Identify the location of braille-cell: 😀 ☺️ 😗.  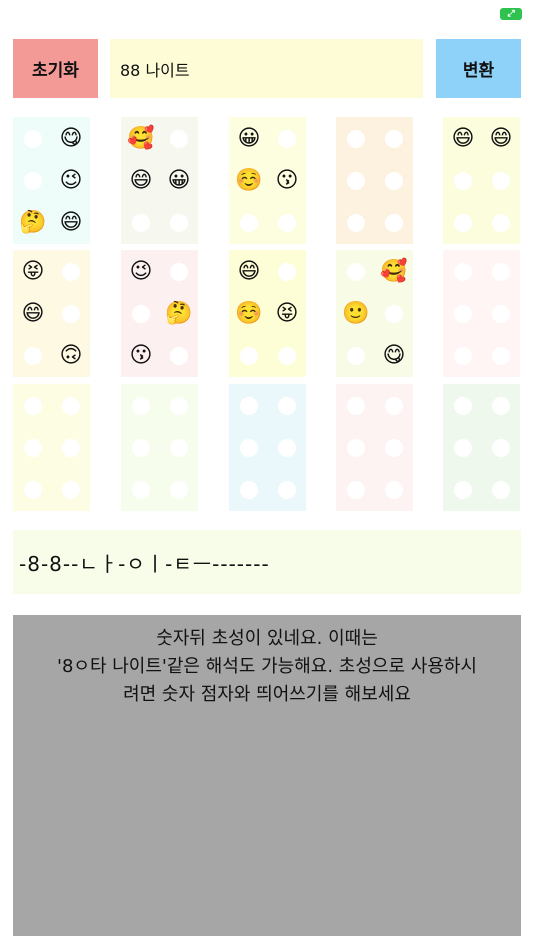
(267, 180).